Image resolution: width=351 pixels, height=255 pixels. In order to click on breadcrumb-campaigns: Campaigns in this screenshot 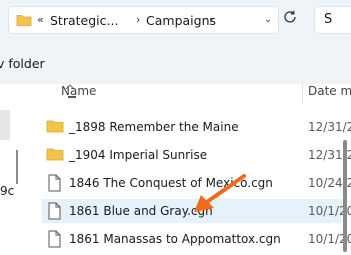, I will do `click(181, 20)`.